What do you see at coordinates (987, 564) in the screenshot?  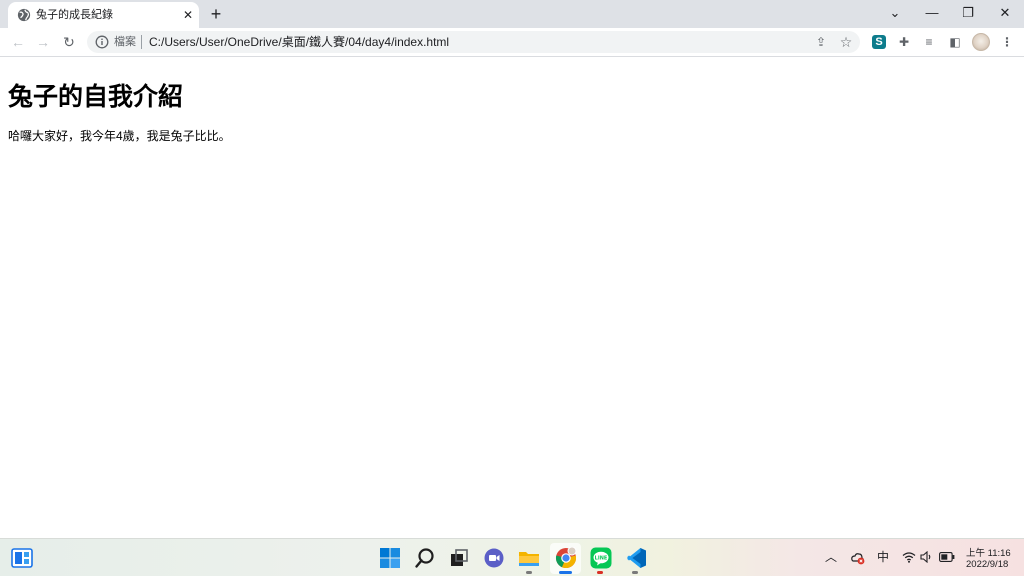 I see `clock-date: 2022/9/18` at bounding box center [987, 564].